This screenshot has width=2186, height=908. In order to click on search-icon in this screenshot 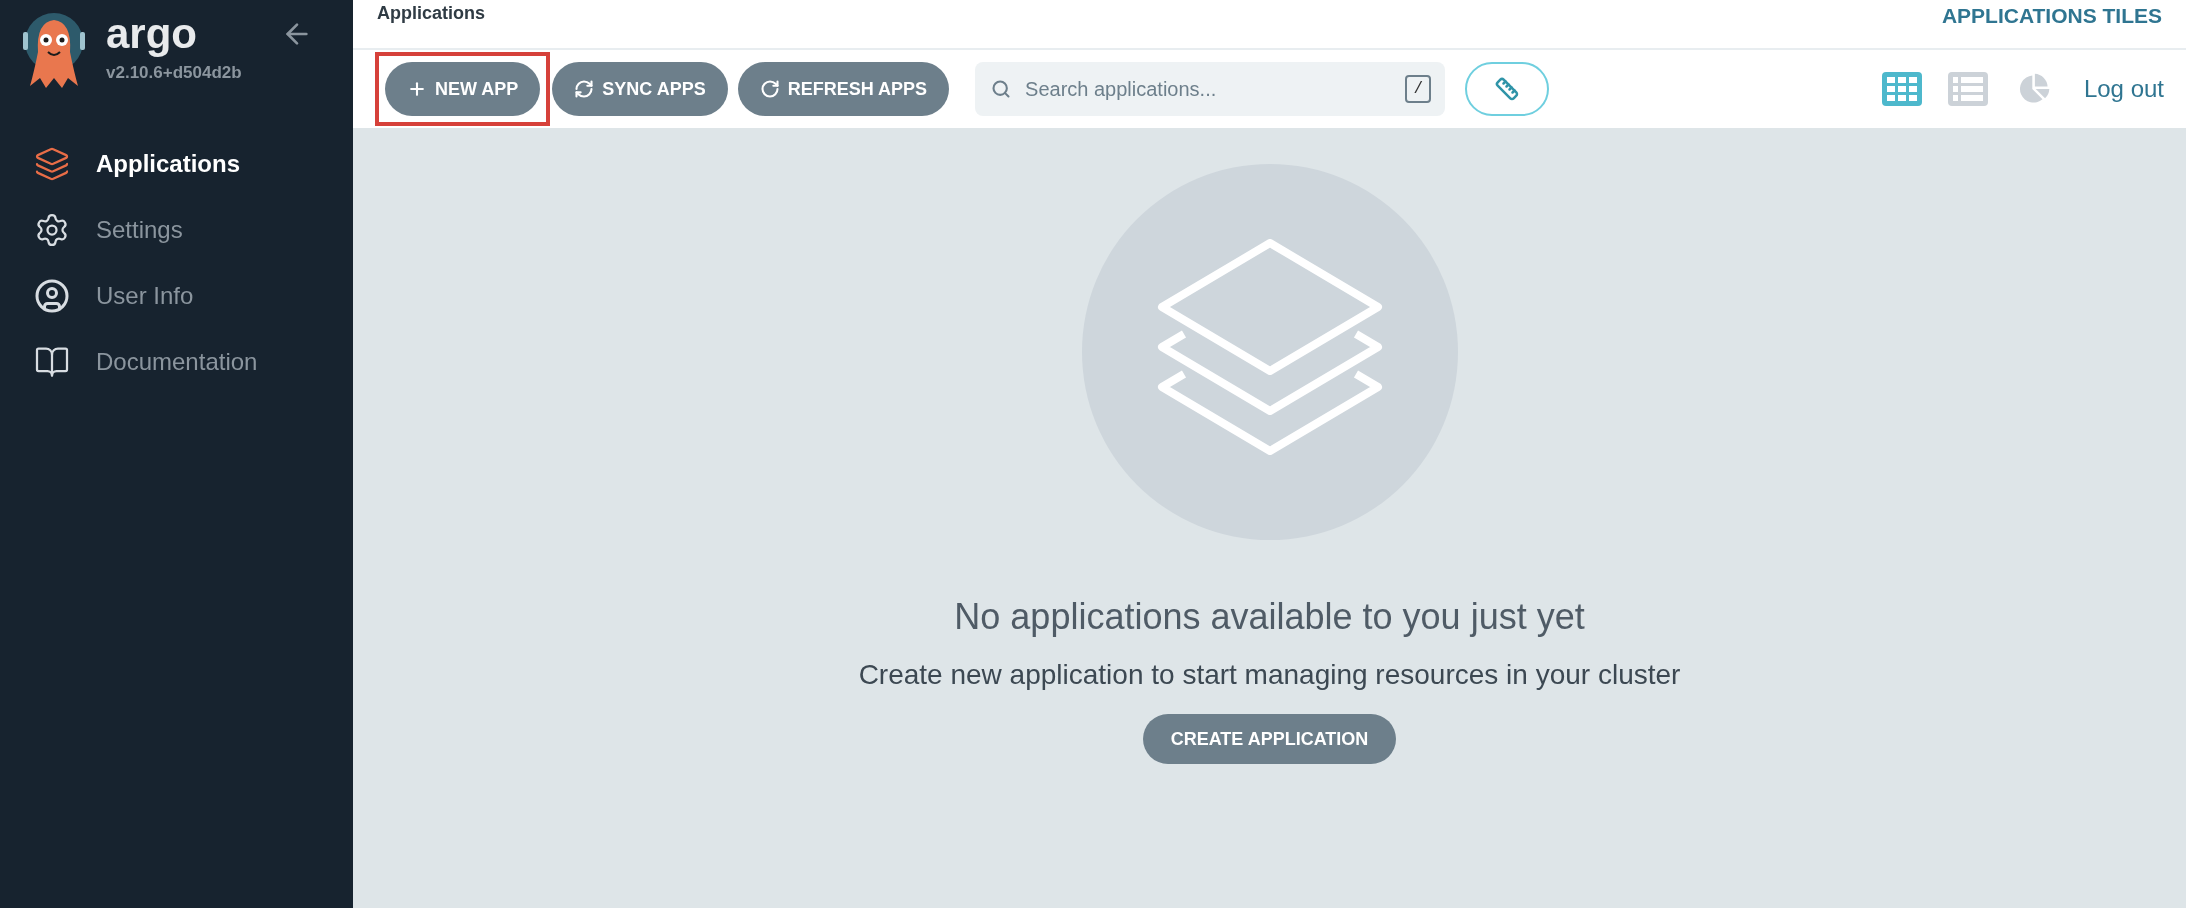, I will do `click(1001, 89)`.